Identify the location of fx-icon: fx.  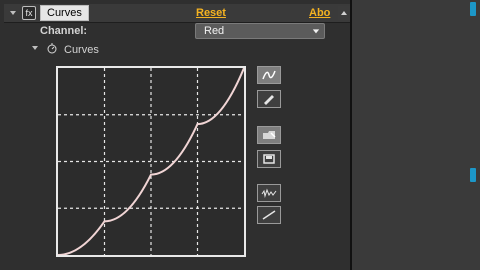
(29, 13).